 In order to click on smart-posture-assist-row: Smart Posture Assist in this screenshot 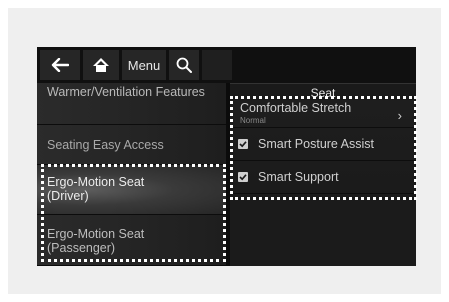, I will do `click(323, 144)`.